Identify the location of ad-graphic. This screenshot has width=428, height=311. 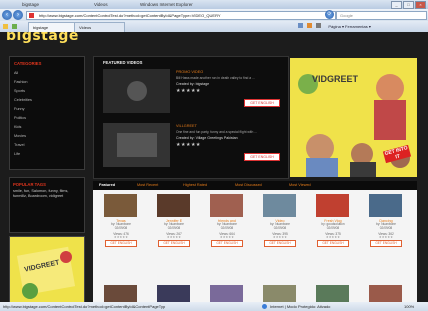
(47, 269).